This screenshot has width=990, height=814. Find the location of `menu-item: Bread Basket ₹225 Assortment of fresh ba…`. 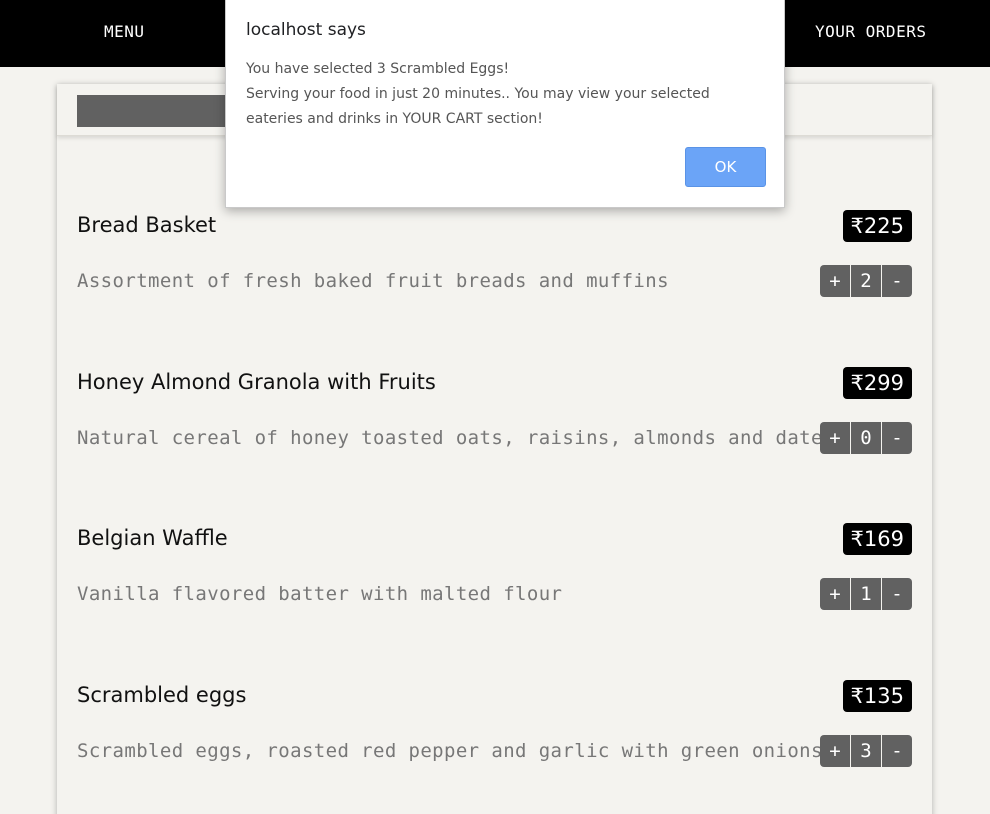

menu-item: Bread Basket ₹225 Assortment of fresh ba… is located at coordinates (494, 255).